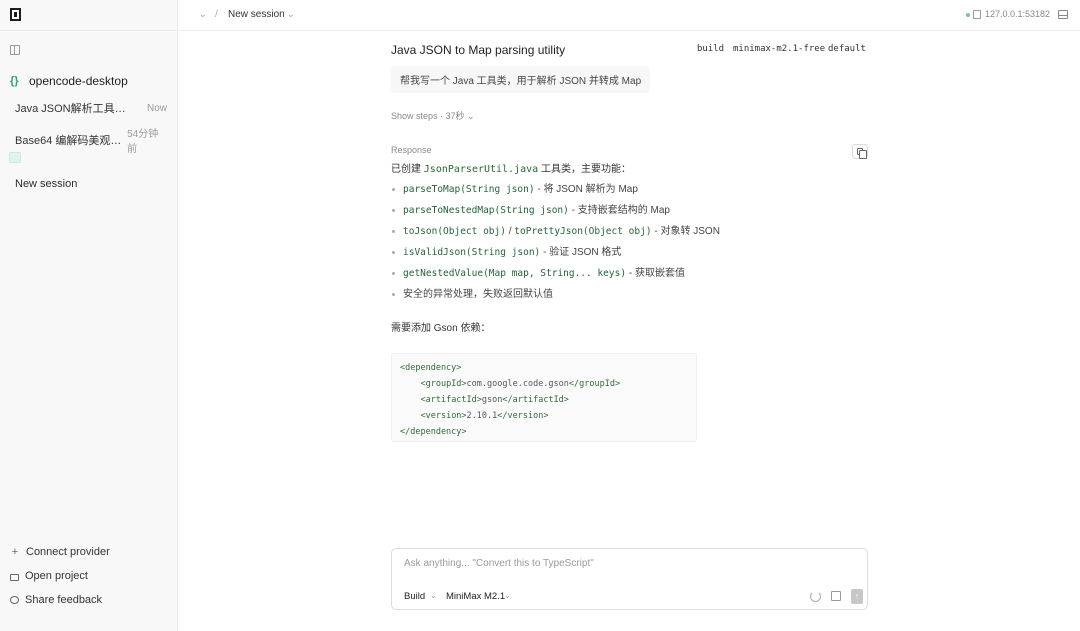 This screenshot has width=1080, height=631. What do you see at coordinates (494, 400) in the screenshot?
I see `code-line: <artifactId>gson</artifactId>` at bounding box center [494, 400].